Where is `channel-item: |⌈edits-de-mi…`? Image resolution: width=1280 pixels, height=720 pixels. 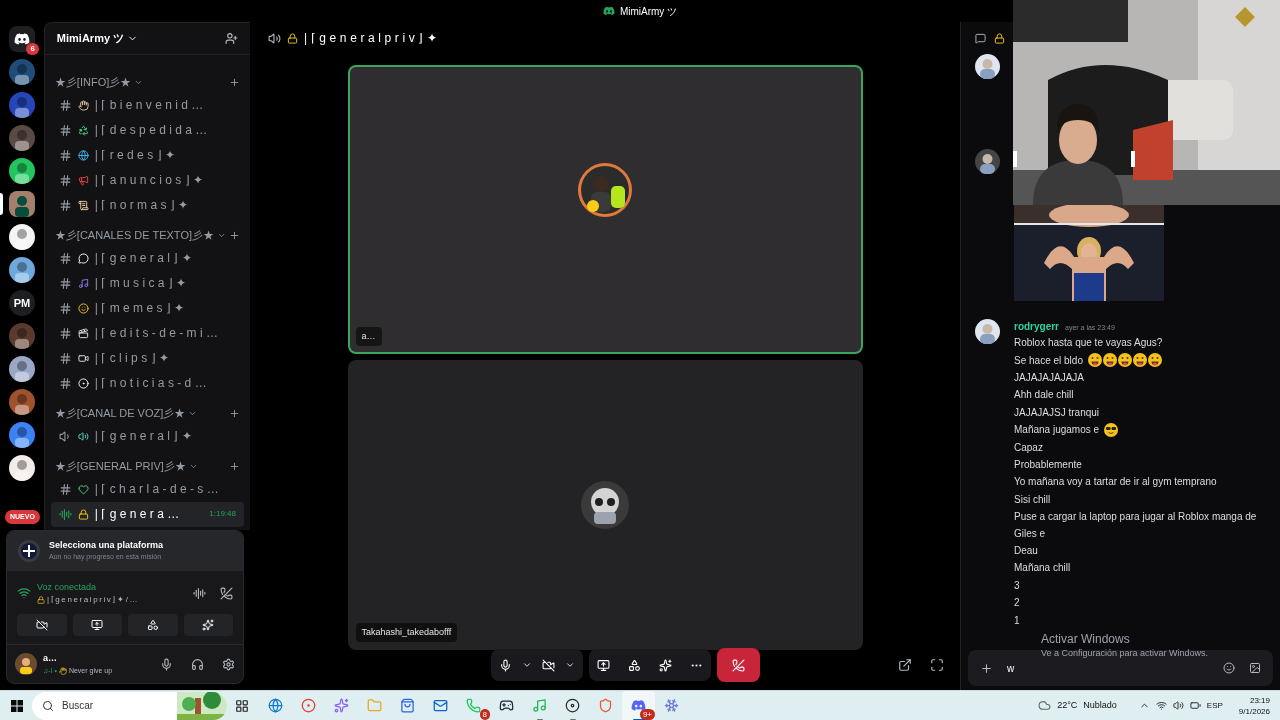
channel-item: |⌈edits-de-mi… is located at coordinates (147, 333).